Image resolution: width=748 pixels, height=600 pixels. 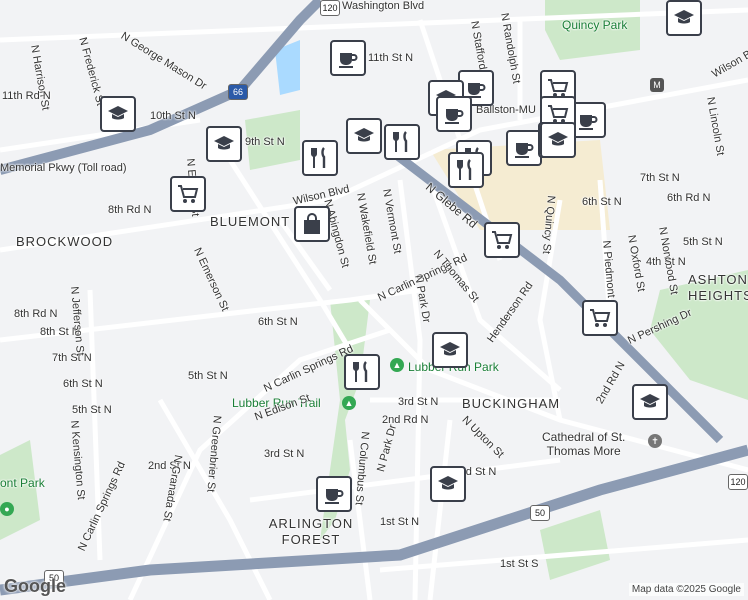 What do you see at coordinates (511, 403) in the screenshot?
I see `neighborhood-label: BUCKINGHAM` at bounding box center [511, 403].